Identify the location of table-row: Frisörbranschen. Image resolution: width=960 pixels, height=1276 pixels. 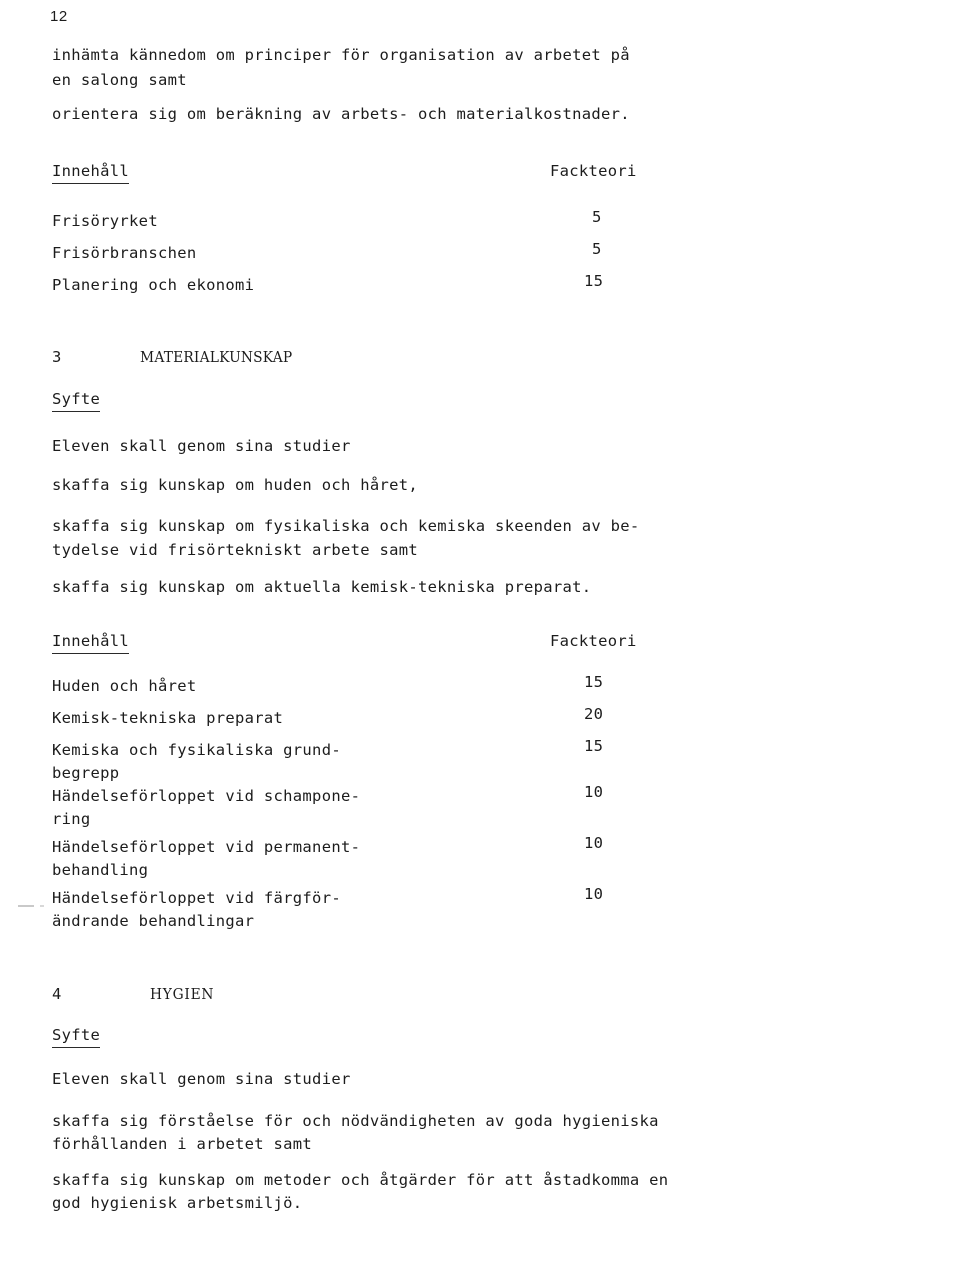
(124, 253).